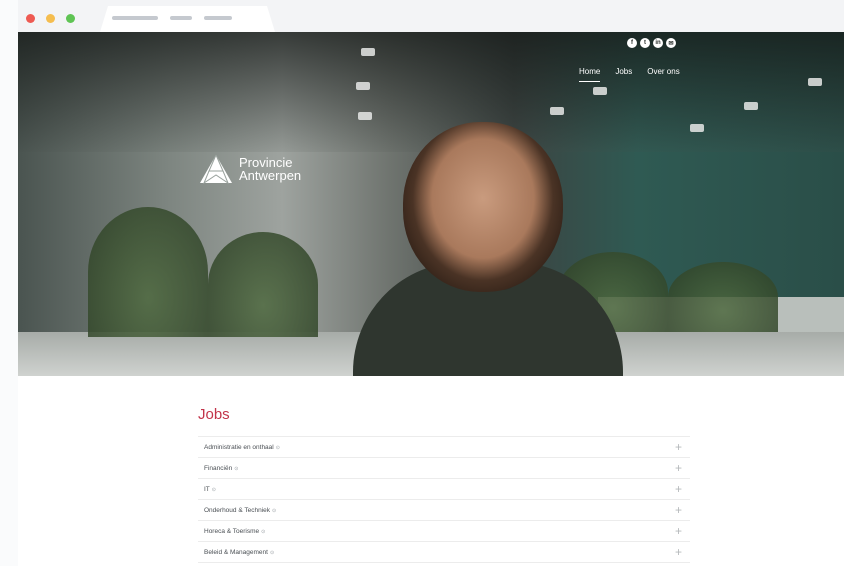 Image resolution: width=844 pixels, height=572 pixels. Describe the element at coordinates (235, 531) in the screenshot. I see `job-category-label: Horeca & Toerisme ⊙` at that location.